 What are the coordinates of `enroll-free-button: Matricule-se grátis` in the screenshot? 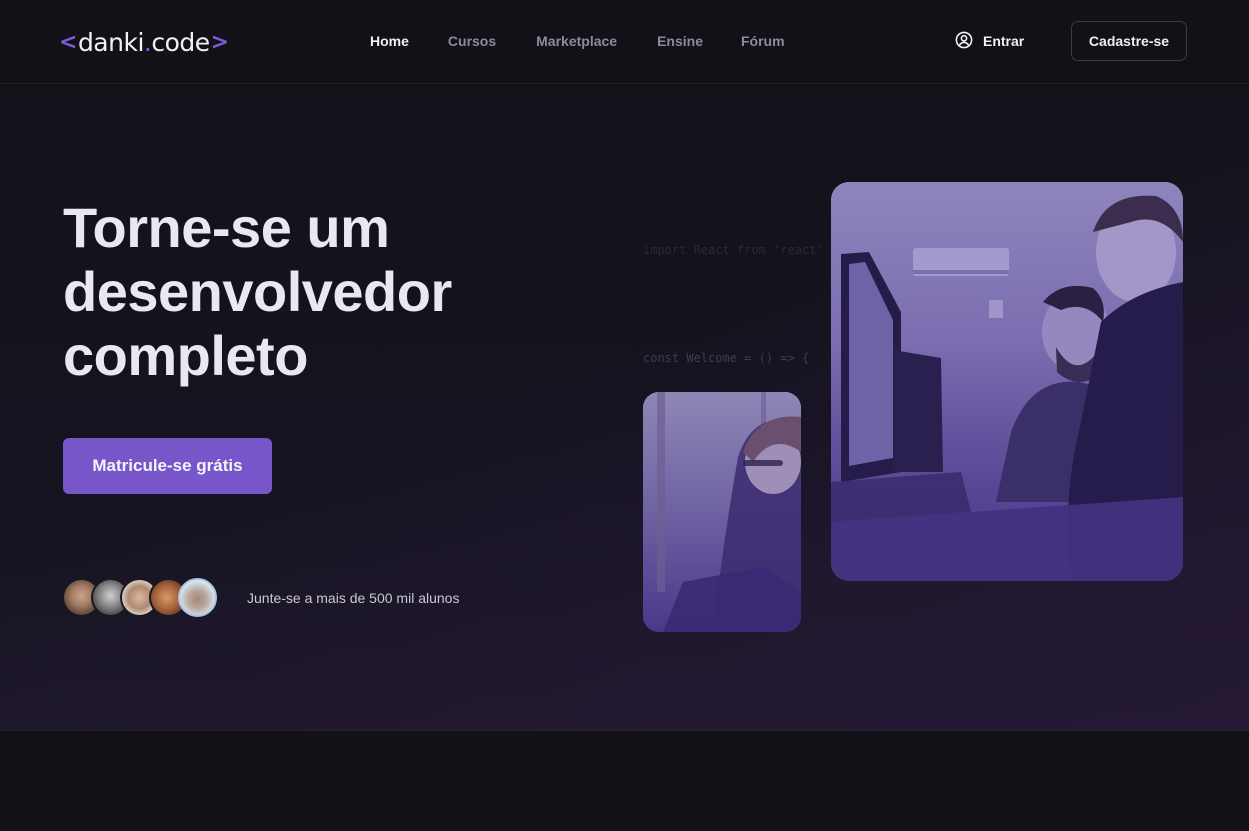 It's located at (167, 466).